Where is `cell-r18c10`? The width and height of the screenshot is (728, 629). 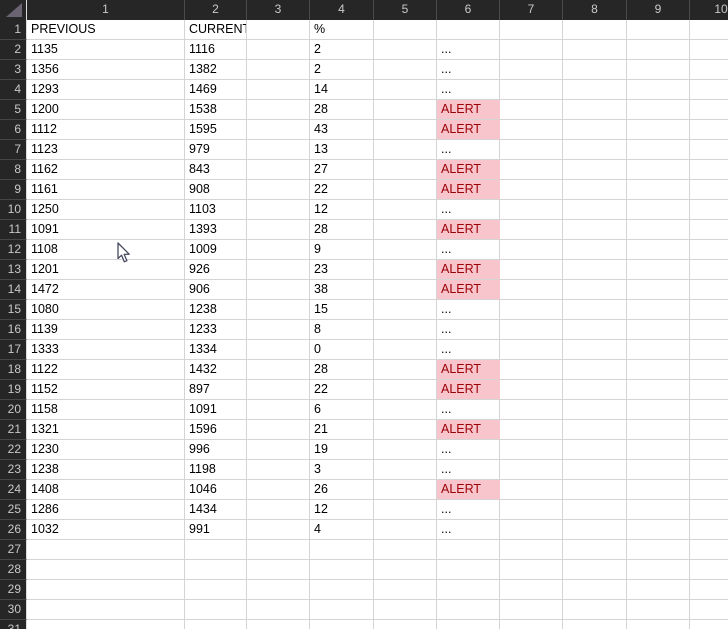 cell-r18c10 is located at coordinates (709, 370).